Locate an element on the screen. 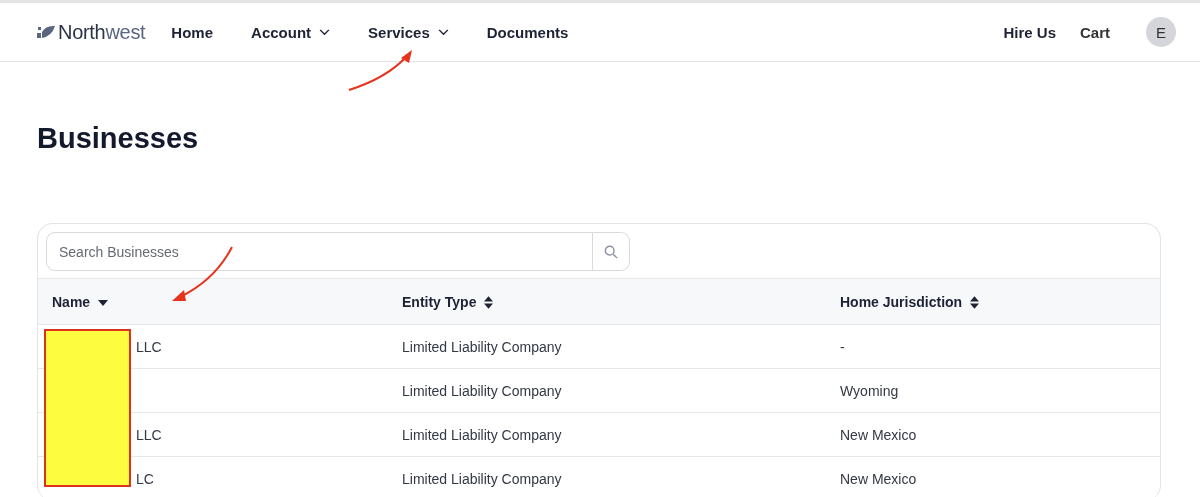 The height and width of the screenshot is (497, 1200). avatar: E is located at coordinates (1161, 32).